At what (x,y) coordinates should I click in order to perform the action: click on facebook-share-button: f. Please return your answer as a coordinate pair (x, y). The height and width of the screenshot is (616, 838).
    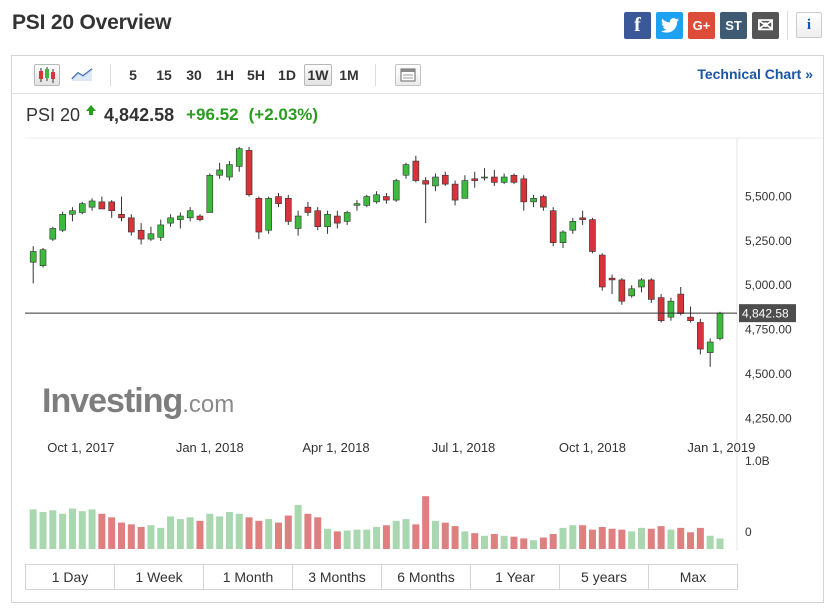
    Looking at the image, I should click on (637, 25).